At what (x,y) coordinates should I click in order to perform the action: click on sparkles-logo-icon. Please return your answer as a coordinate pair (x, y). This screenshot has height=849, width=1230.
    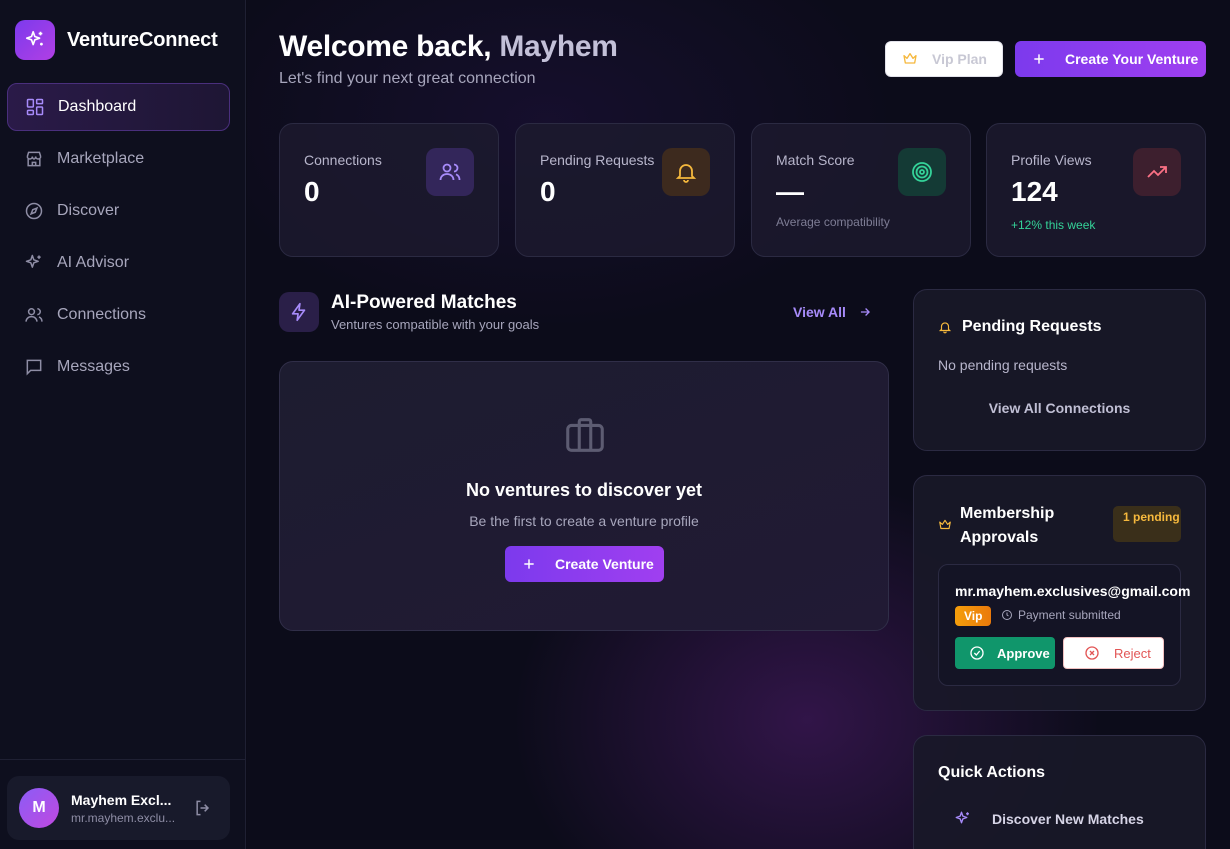
    Looking at the image, I should click on (35, 40).